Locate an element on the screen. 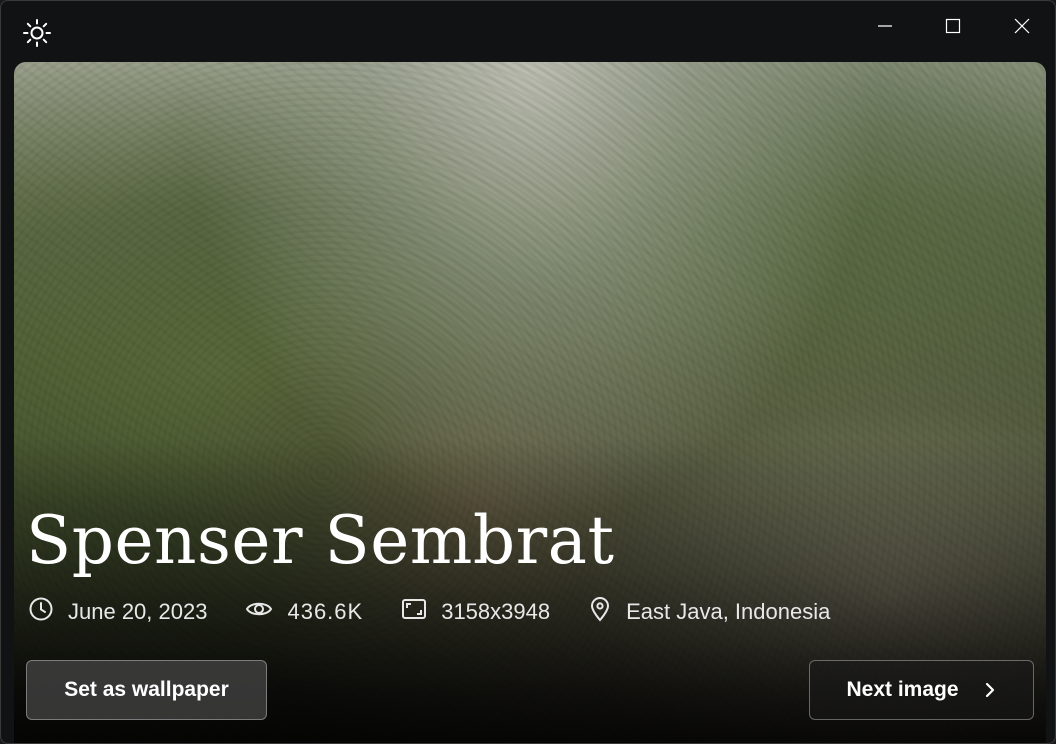 The width and height of the screenshot is (1056, 744). photographer-name: Spenser Sembrat is located at coordinates (320, 540).